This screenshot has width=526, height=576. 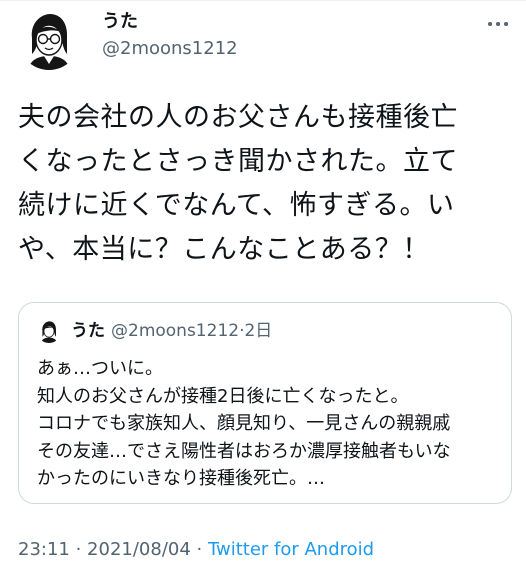 I want to click on author-handle: @2moons1212, so click(x=170, y=49).